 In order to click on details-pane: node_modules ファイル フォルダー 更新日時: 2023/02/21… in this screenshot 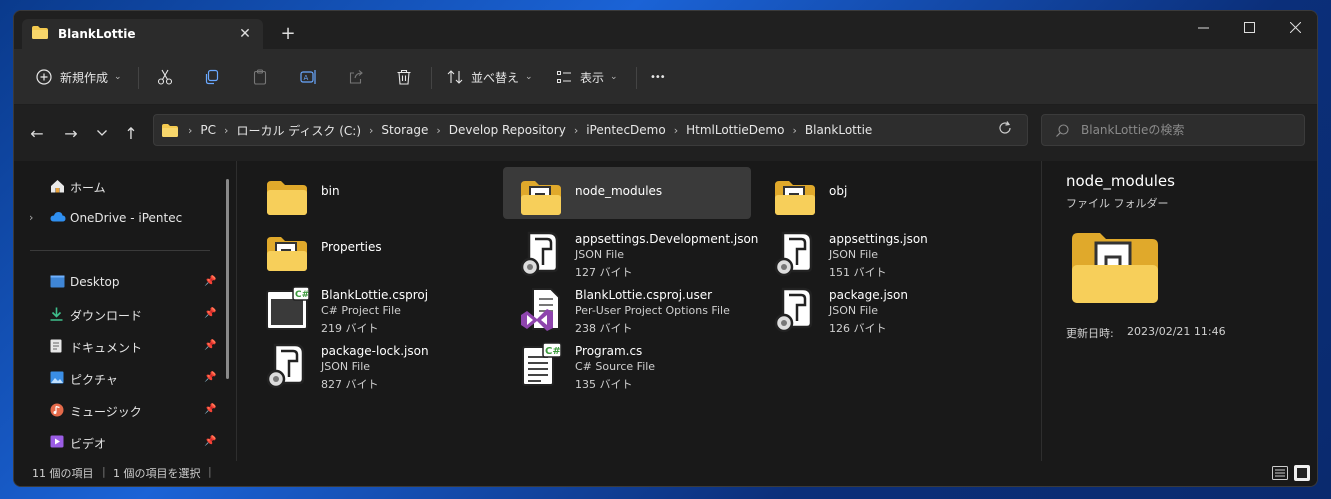, I will do `click(1179, 311)`.